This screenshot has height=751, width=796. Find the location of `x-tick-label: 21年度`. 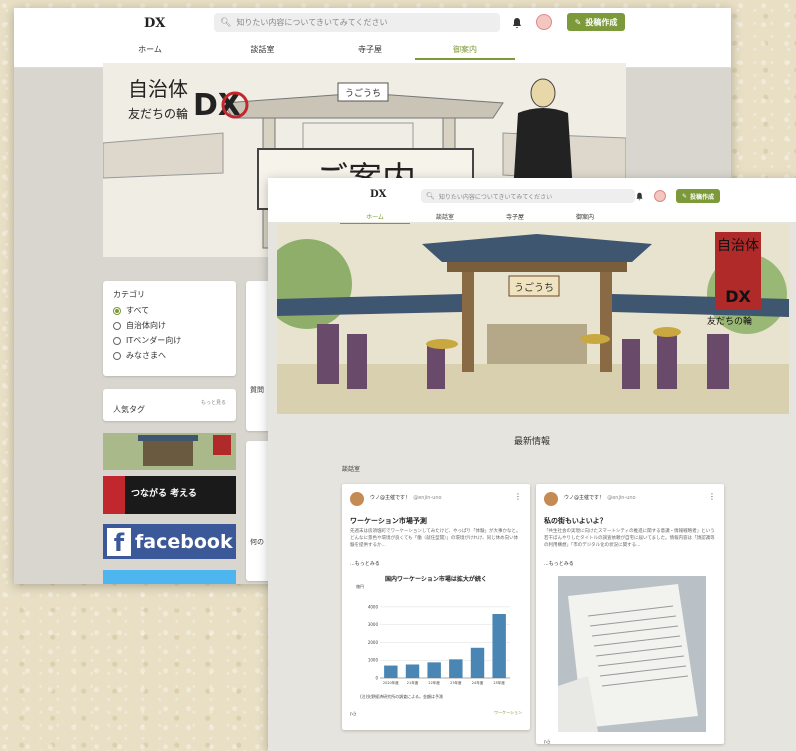

x-tick-label: 21年度 is located at coordinates (413, 682).